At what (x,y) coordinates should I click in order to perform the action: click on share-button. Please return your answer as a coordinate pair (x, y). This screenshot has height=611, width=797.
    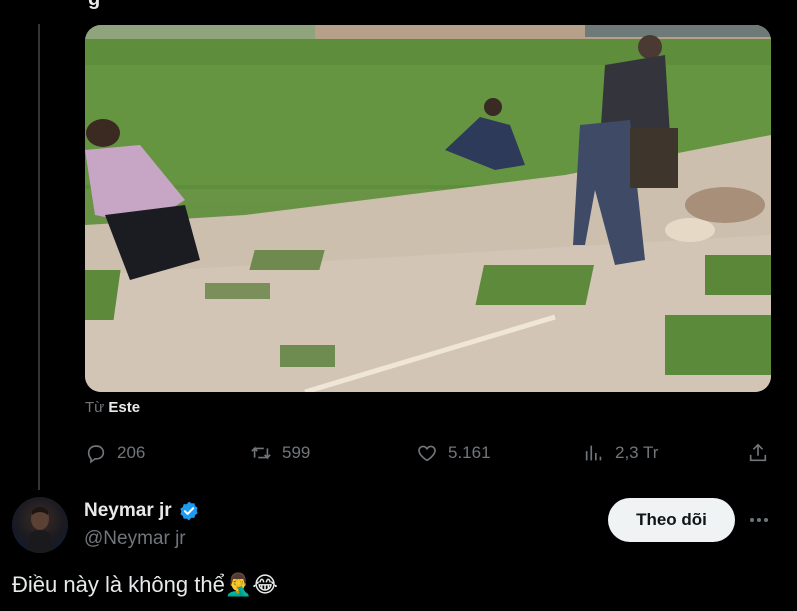
    Looking at the image, I should click on (758, 453).